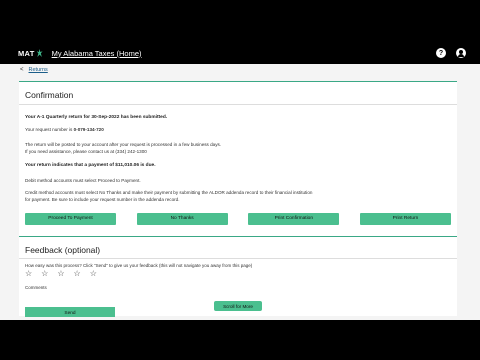  I want to click on letterbox-bottom, so click(240, 340).